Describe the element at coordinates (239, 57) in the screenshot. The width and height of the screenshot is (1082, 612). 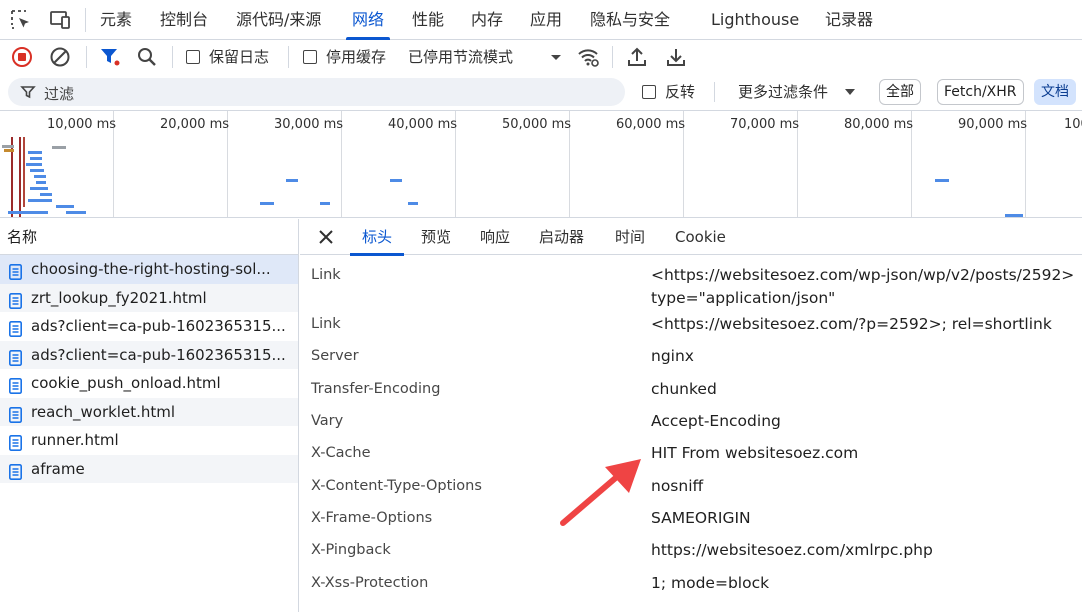
I see `preserve-log-label: 保留日志` at that location.